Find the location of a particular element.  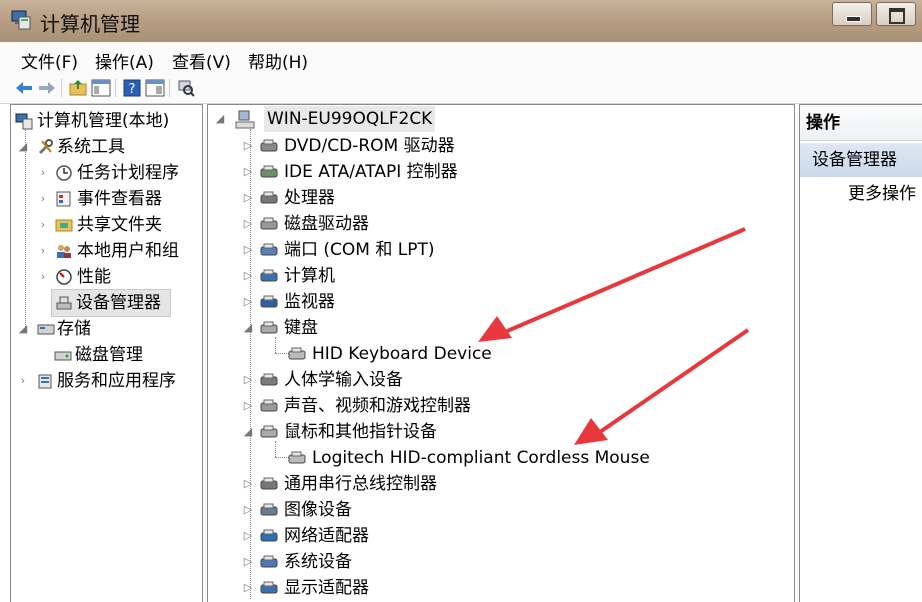

storage-icon is located at coordinates (46, 329).